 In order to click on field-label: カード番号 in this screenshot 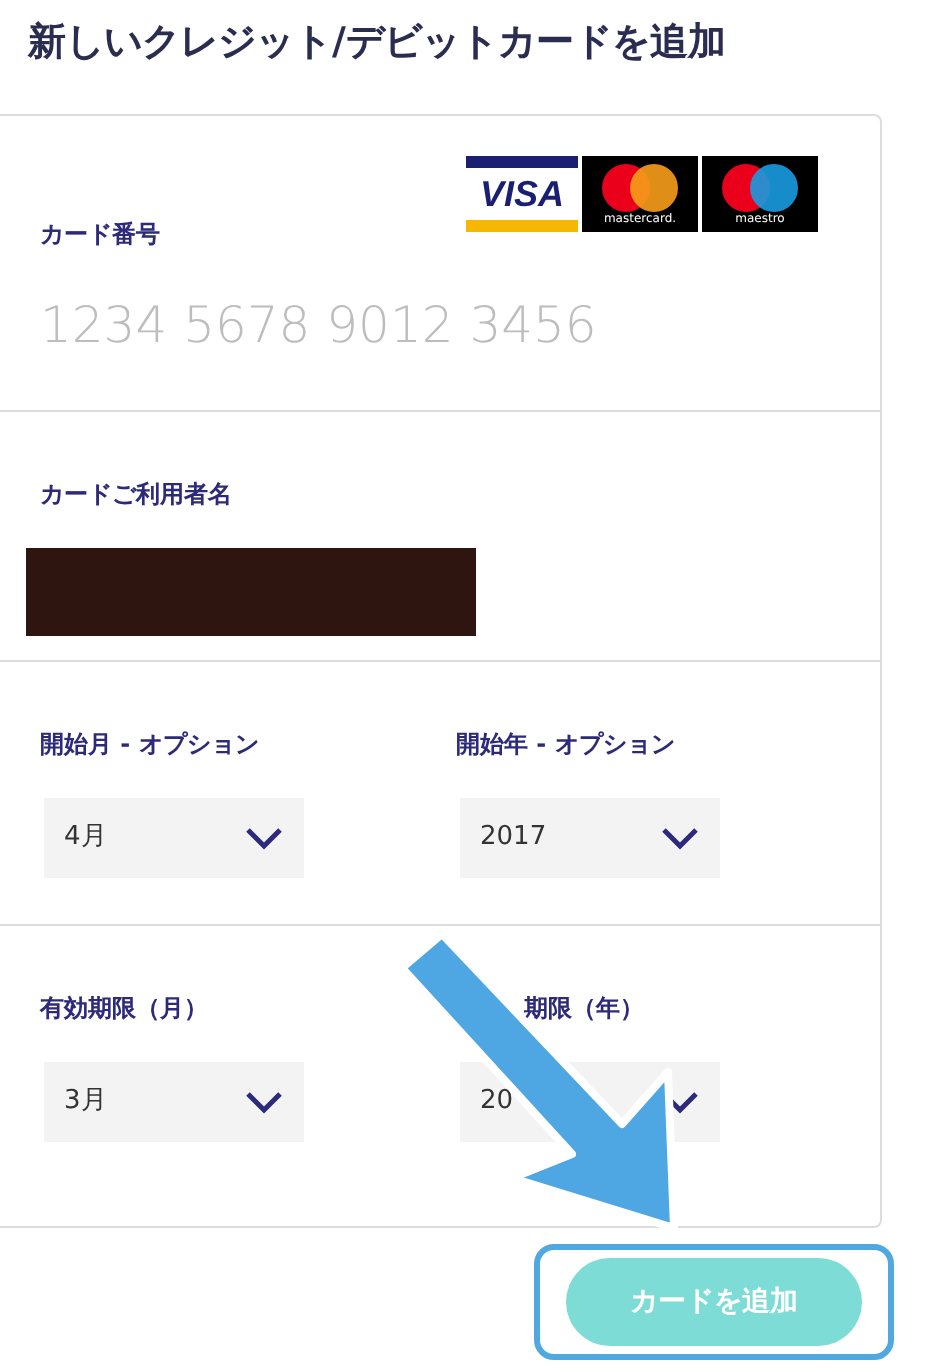, I will do `click(100, 235)`.